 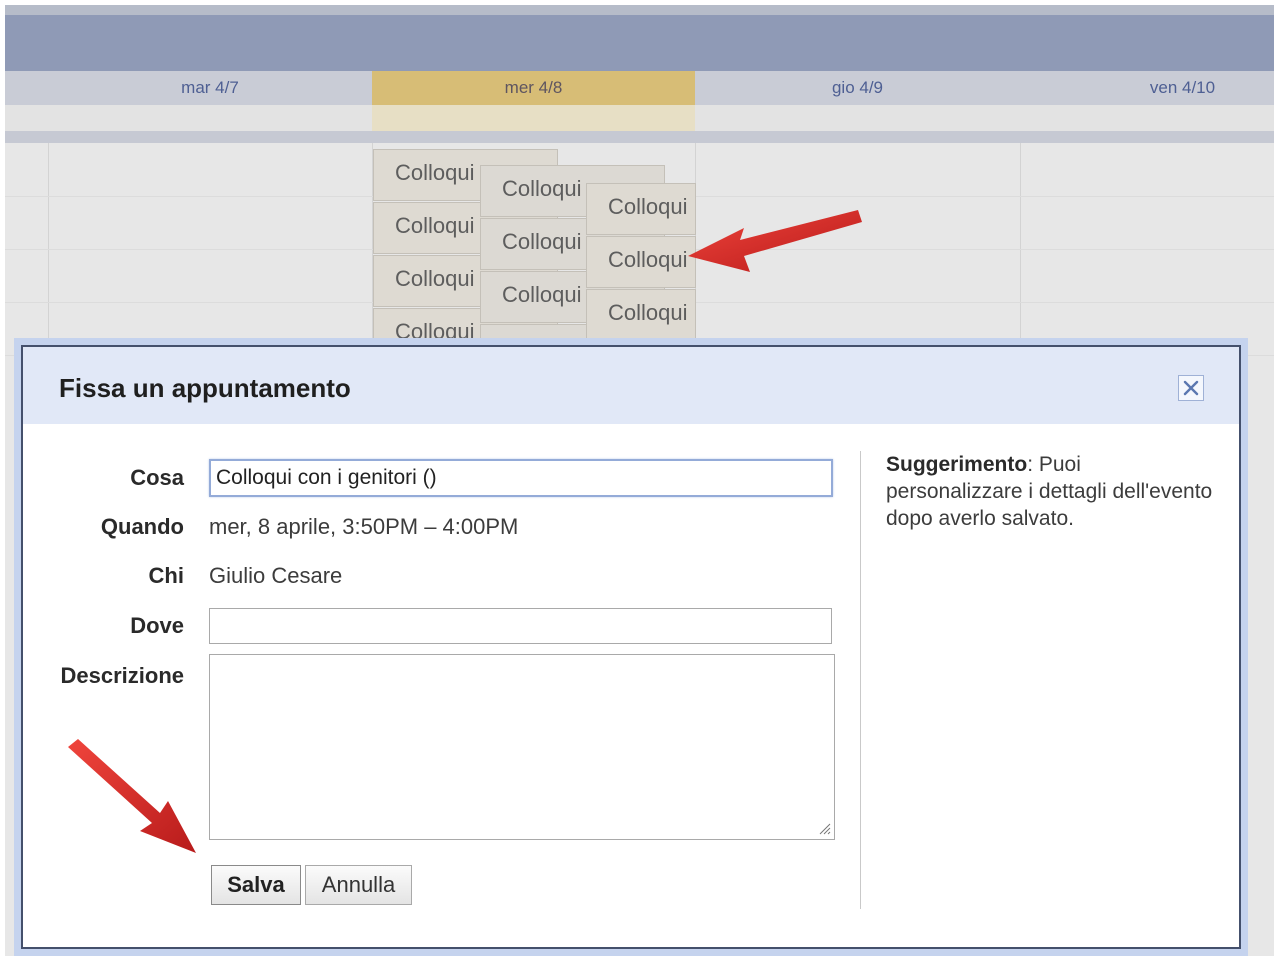 What do you see at coordinates (522, 747) in the screenshot?
I see `description-textarea` at bounding box center [522, 747].